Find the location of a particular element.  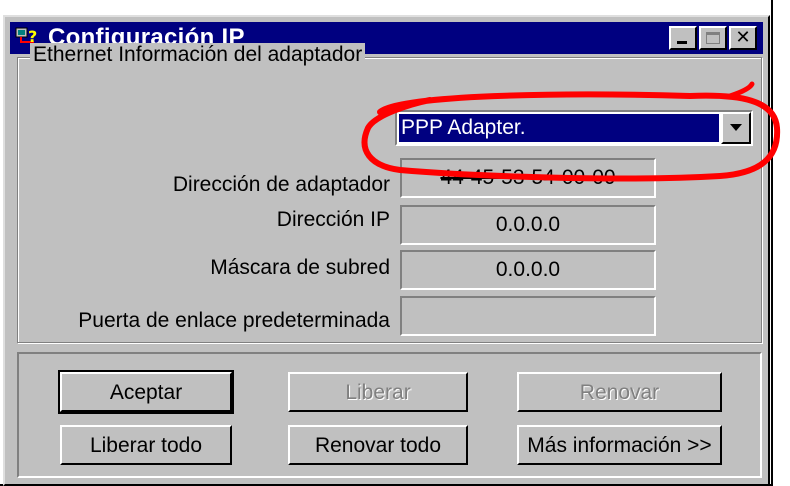

group-legend: Ethernet Información del adaptador is located at coordinates (198, 55).